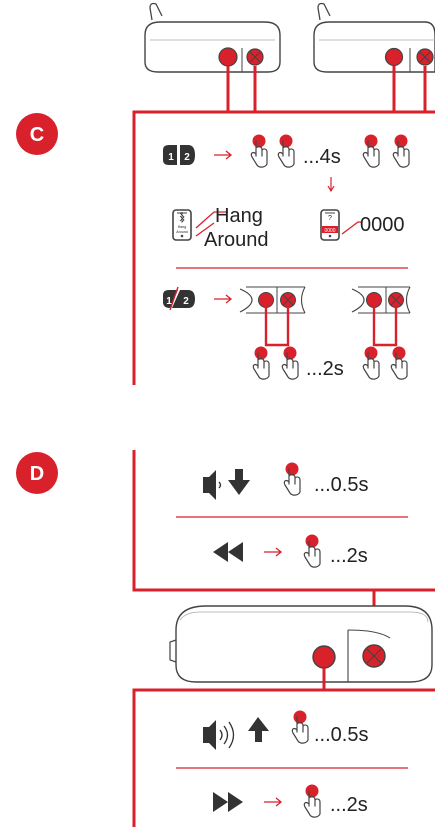 The width and height of the screenshot is (435, 827). What do you see at coordinates (382, 225) in the screenshot?
I see `pin-code-label: 0000` at bounding box center [382, 225].